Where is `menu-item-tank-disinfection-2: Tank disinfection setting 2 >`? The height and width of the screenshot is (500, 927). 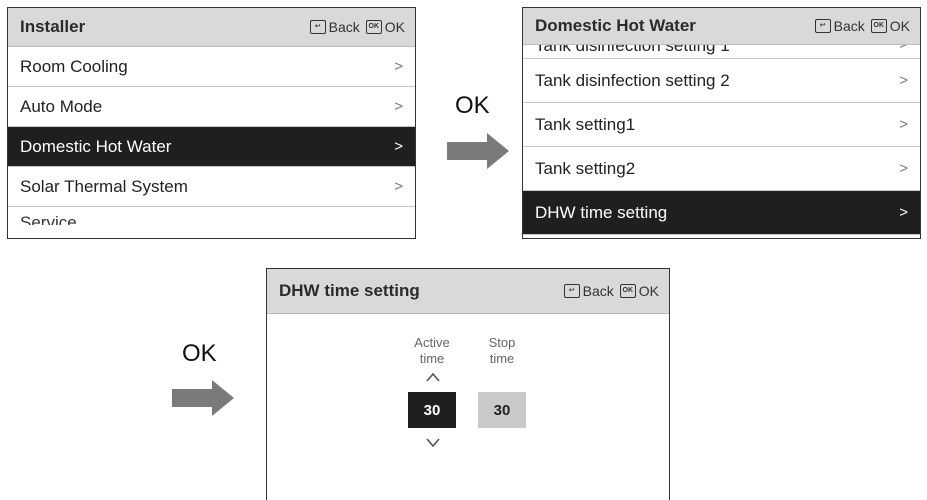
menu-item-tank-disinfection-2: Tank disinfection setting 2 > is located at coordinates (721, 81).